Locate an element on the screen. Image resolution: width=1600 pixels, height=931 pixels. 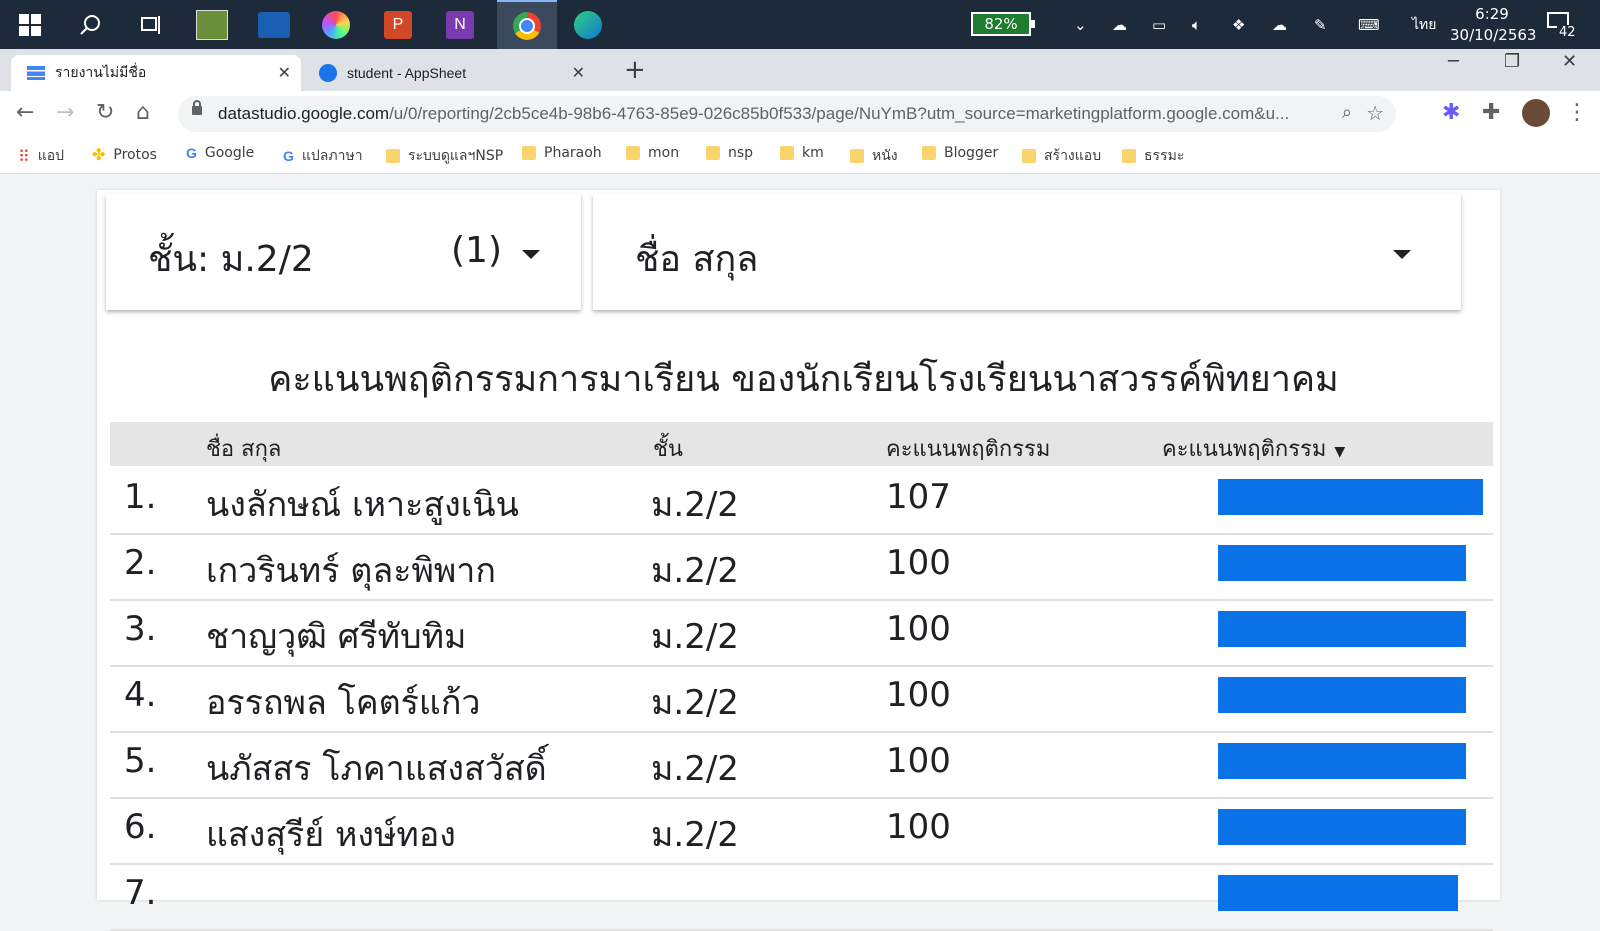
column-header-class: ชั้น is located at coordinates (668, 448).